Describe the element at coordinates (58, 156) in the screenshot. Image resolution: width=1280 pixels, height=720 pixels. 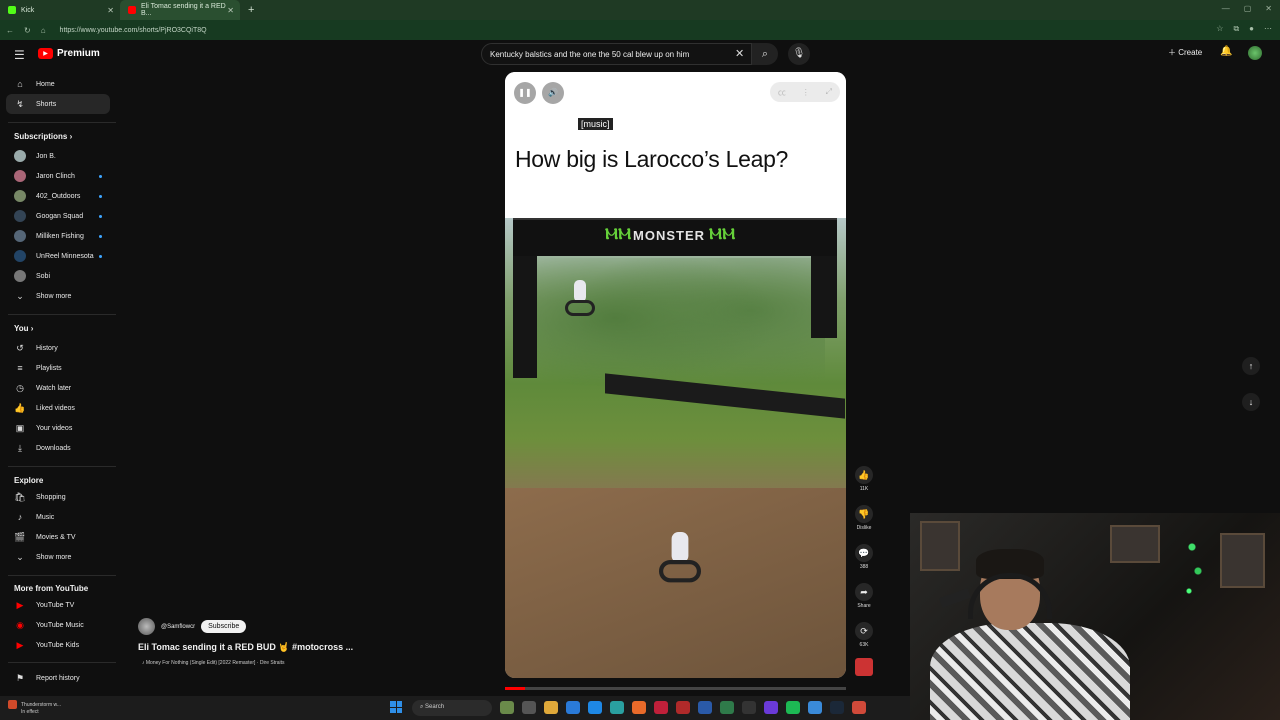
I see `sidebar-item-subscription: Jon B.` at that location.